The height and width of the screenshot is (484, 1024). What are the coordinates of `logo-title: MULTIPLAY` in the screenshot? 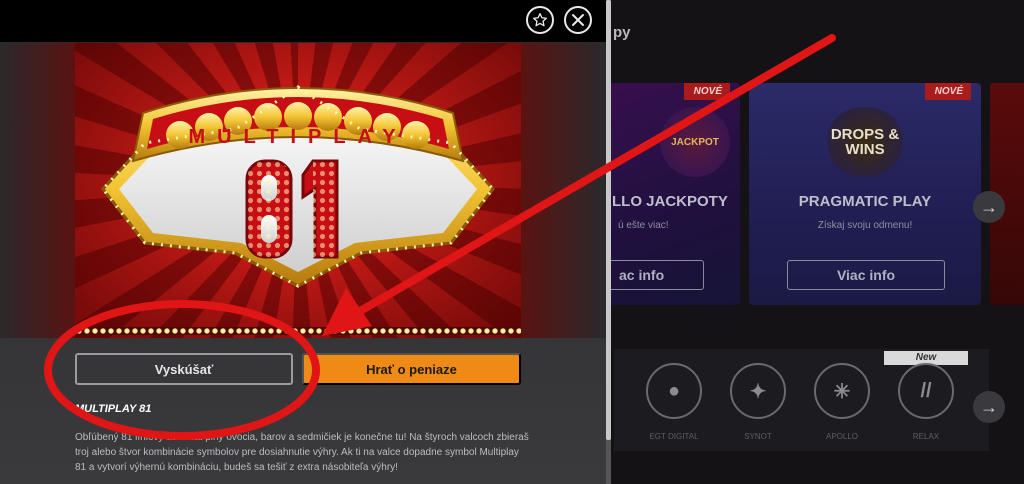 It's located at (297, 137).